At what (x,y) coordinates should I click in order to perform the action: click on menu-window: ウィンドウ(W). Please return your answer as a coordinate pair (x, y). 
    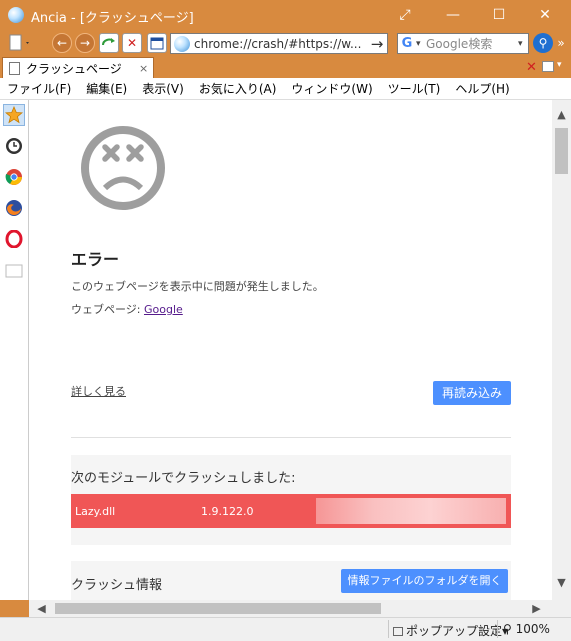
    Looking at the image, I should click on (331, 88).